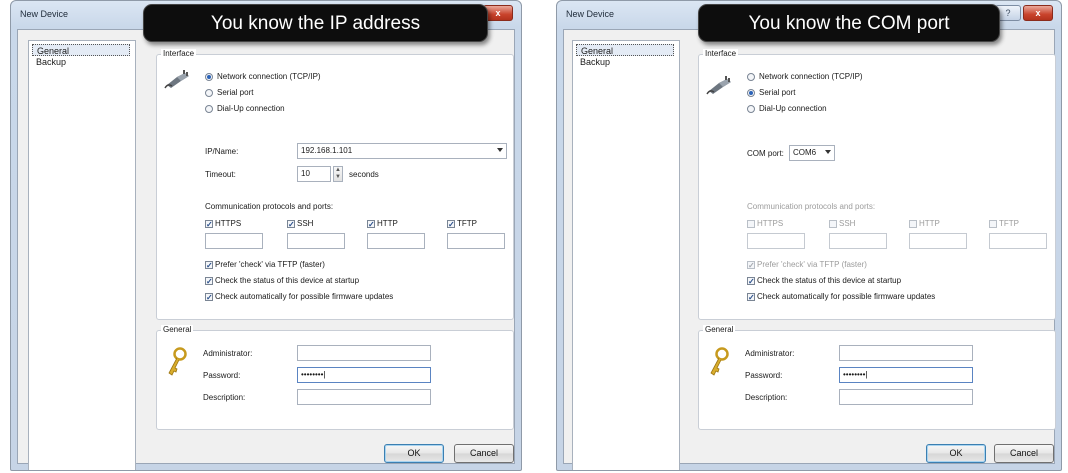 This screenshot has height=473, width=1068. What do you see at coordinates (805, 152) in the screenshot?
I see `com-port-value: COM6` at bounding box center [805, 152].